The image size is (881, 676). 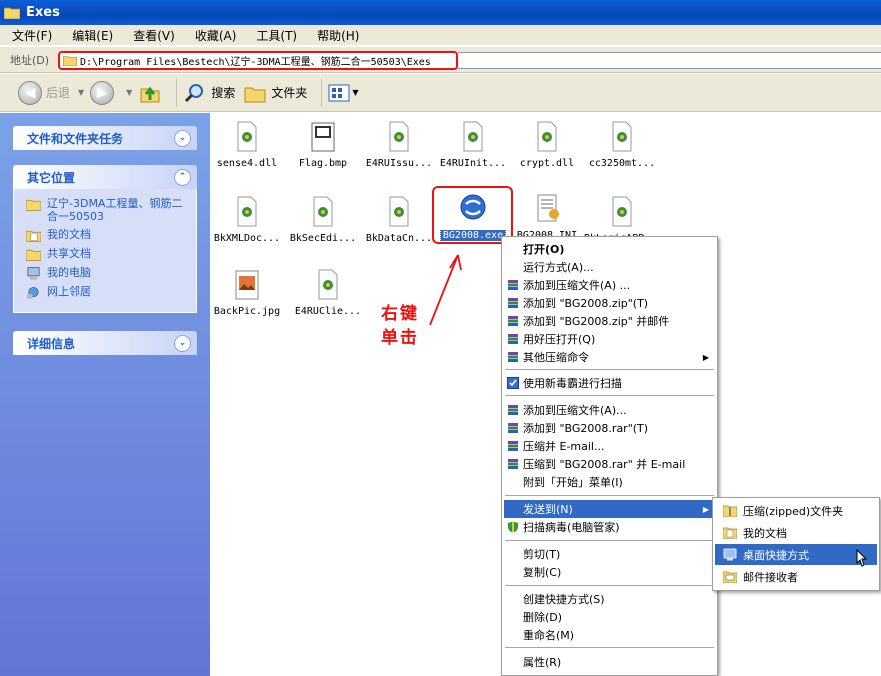 I want to click on other-place-my-computer: 我的电脑, so click(x=107, y=273).